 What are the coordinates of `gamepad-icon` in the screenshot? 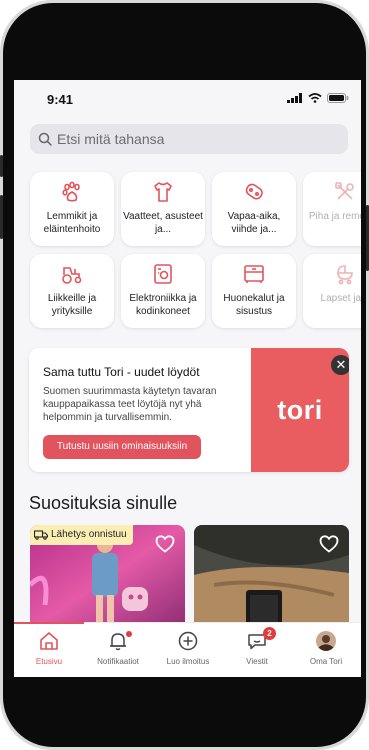 It's located at (254, 192).